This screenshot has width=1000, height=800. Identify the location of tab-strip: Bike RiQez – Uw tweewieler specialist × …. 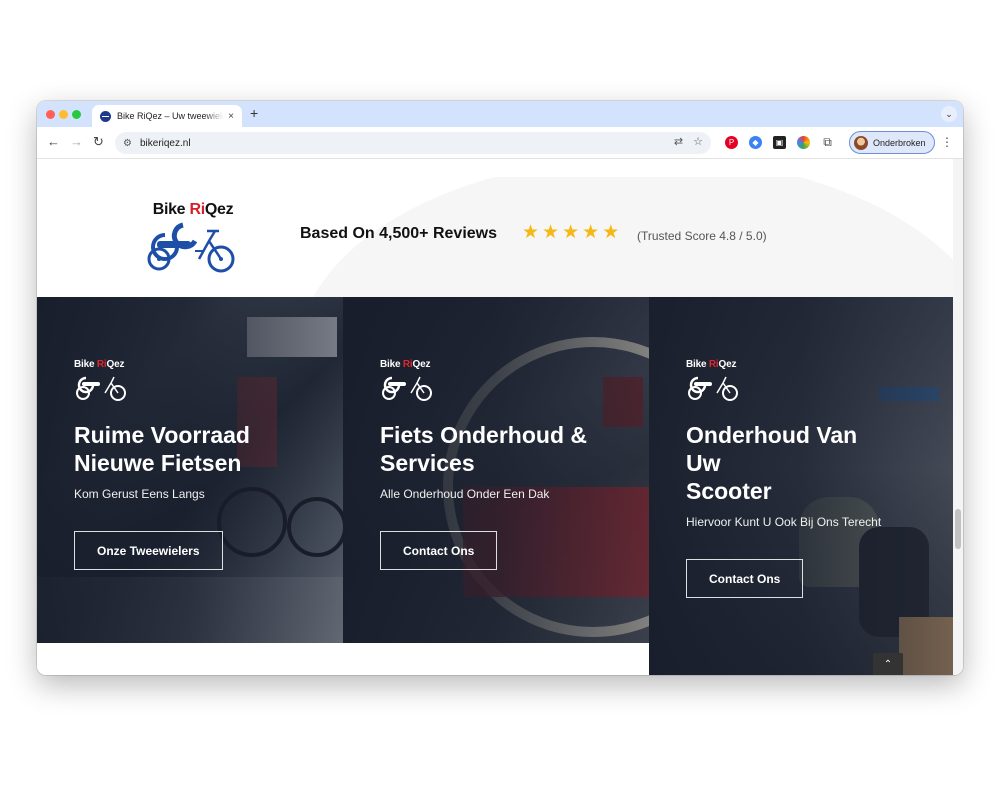
(500, 114).